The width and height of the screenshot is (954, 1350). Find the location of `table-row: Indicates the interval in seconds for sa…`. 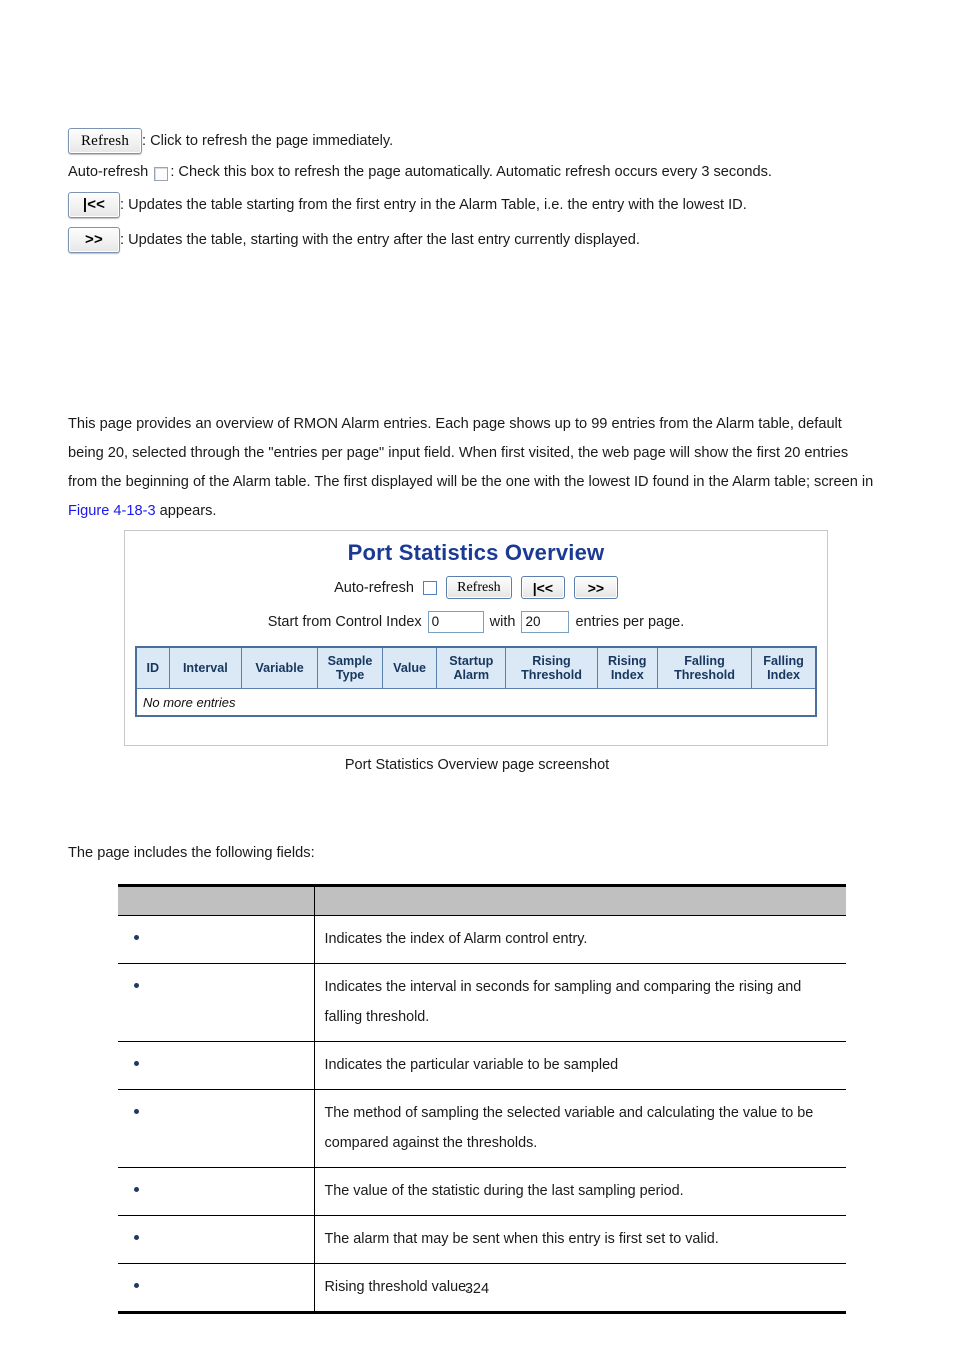

table-row: Indicates the interval in seconds for sa… is located at coordinates (482, 1002).